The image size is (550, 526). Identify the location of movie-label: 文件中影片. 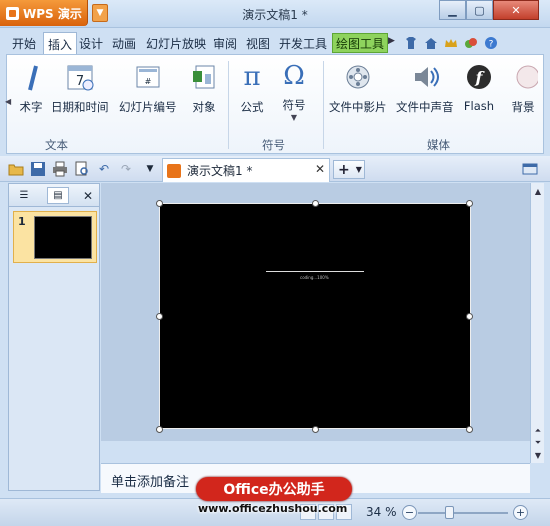
(358, 107).